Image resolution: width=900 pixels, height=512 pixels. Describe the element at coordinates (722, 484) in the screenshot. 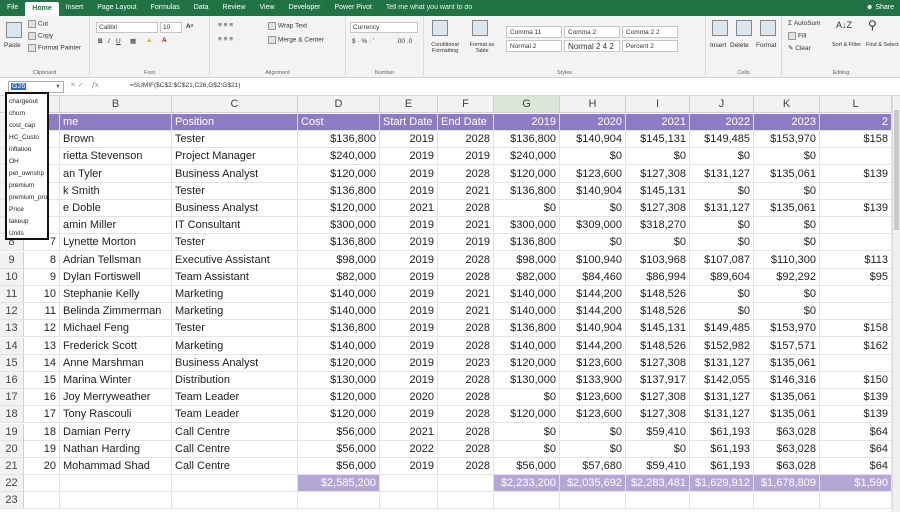

I see `total-year-cell: $1,629,912` at that location.